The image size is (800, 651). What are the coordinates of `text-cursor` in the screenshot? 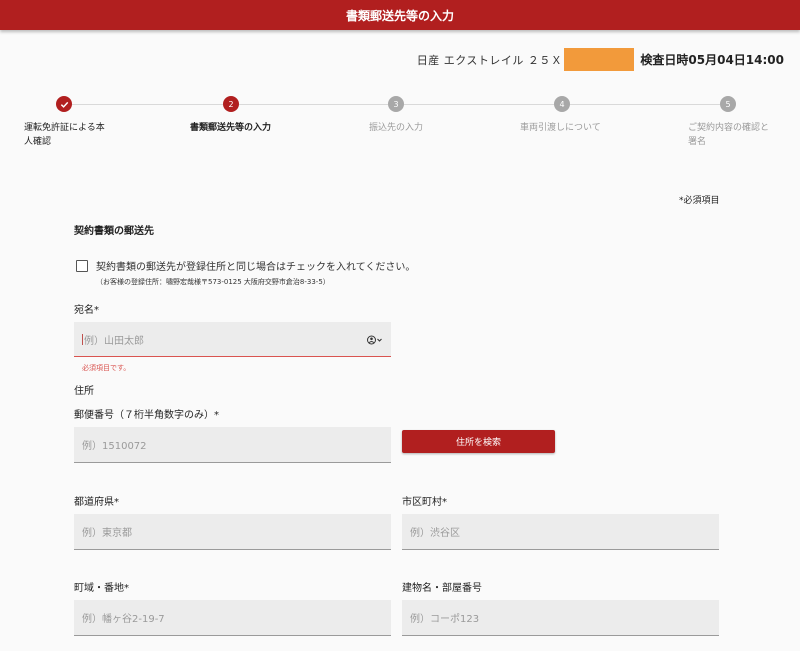 It's located at (82, 339).